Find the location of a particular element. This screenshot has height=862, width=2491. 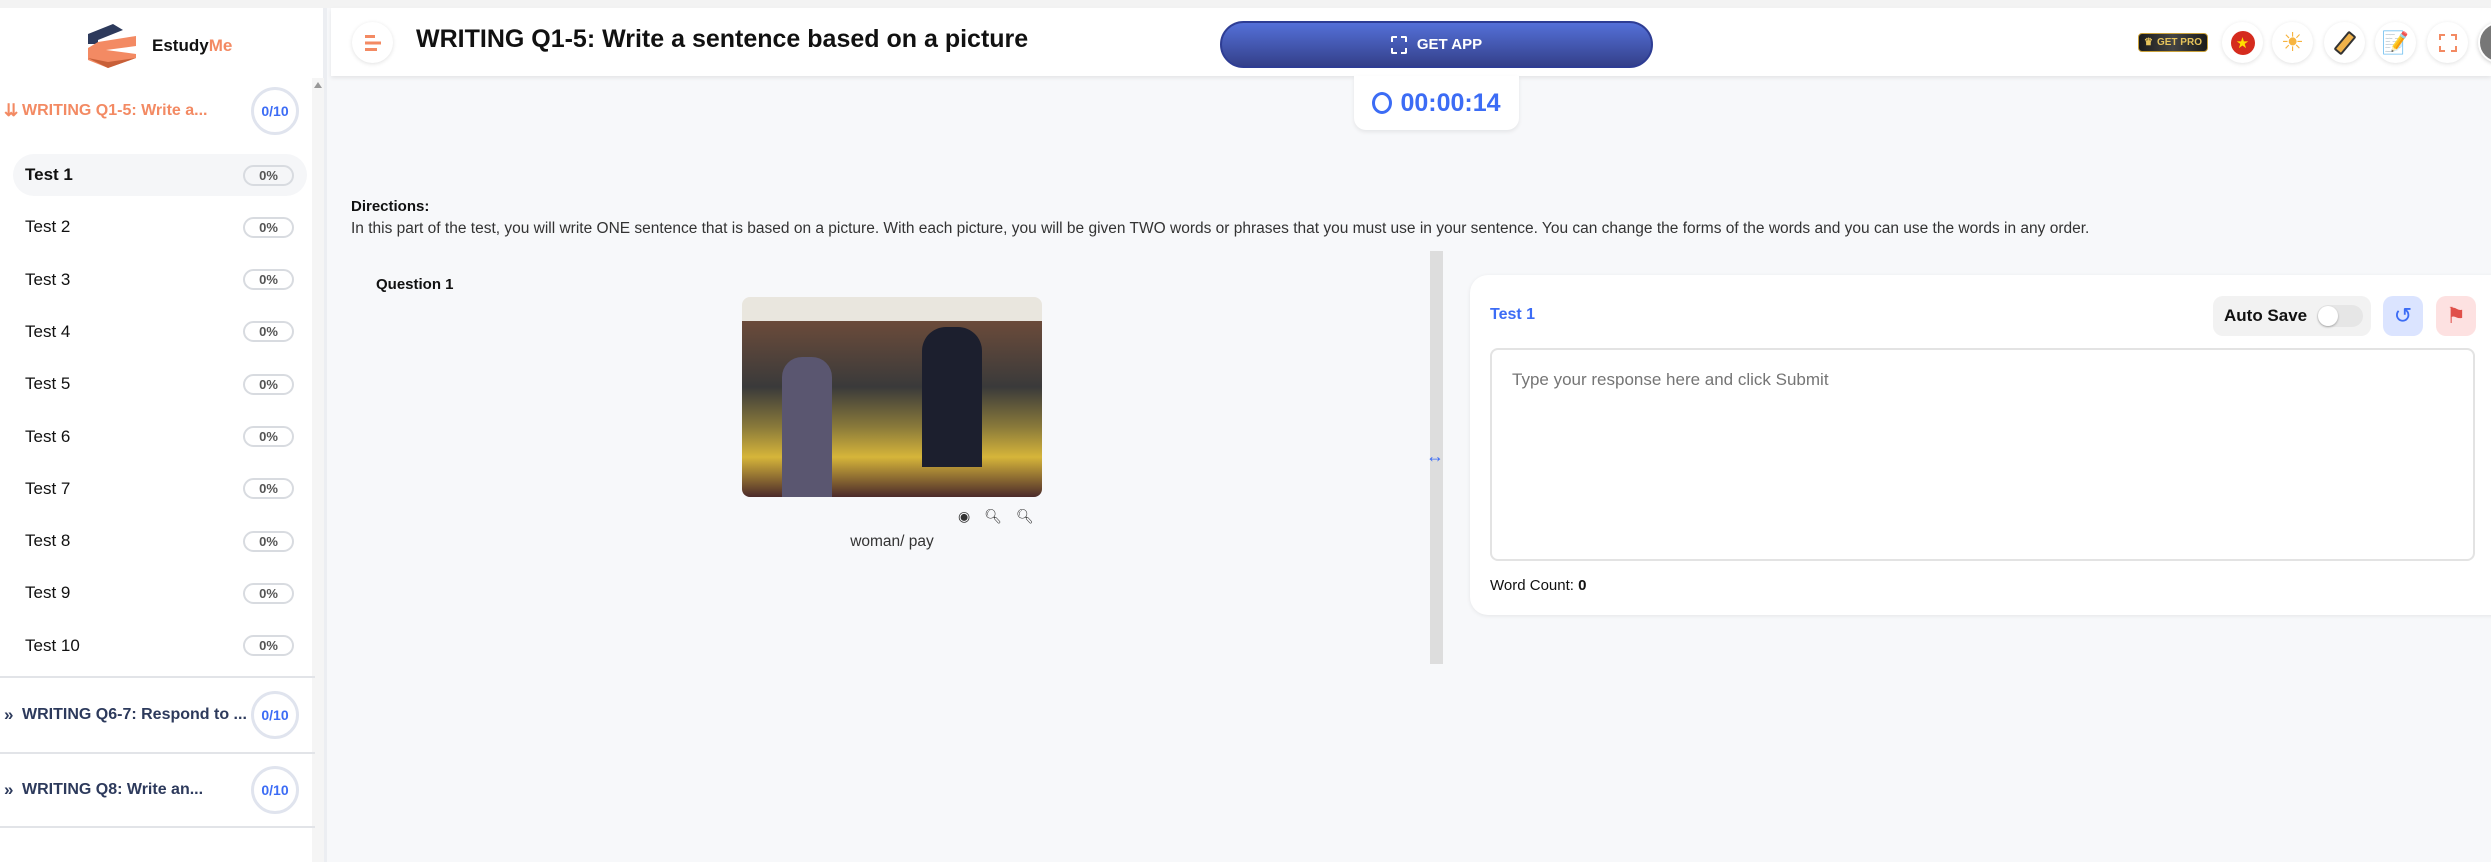

fullscreen-icon is located at coordinates (2447, 42).